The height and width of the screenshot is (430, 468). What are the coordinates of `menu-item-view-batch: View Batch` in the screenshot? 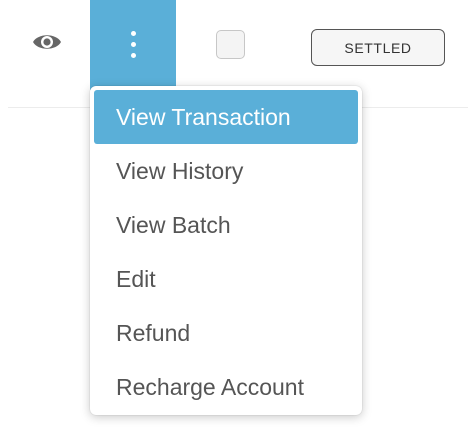 It's located at (226, 225).